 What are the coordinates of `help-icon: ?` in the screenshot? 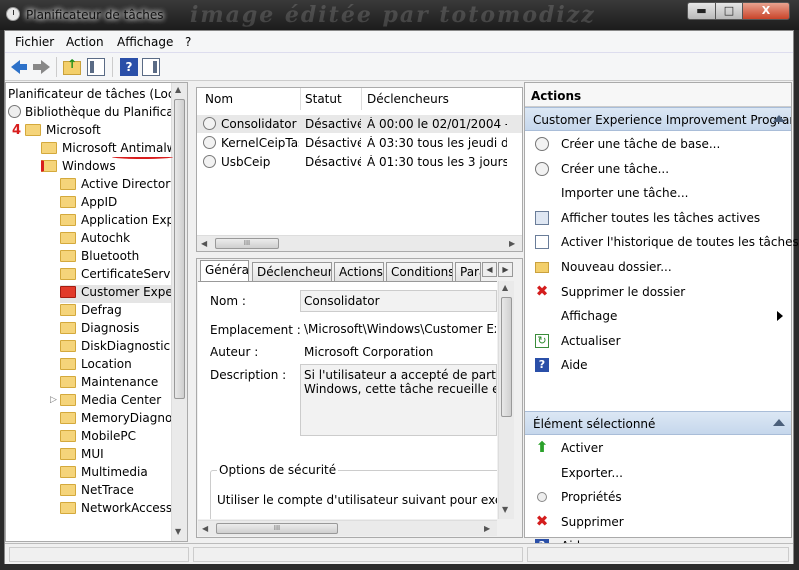 It's located at (129, 67).